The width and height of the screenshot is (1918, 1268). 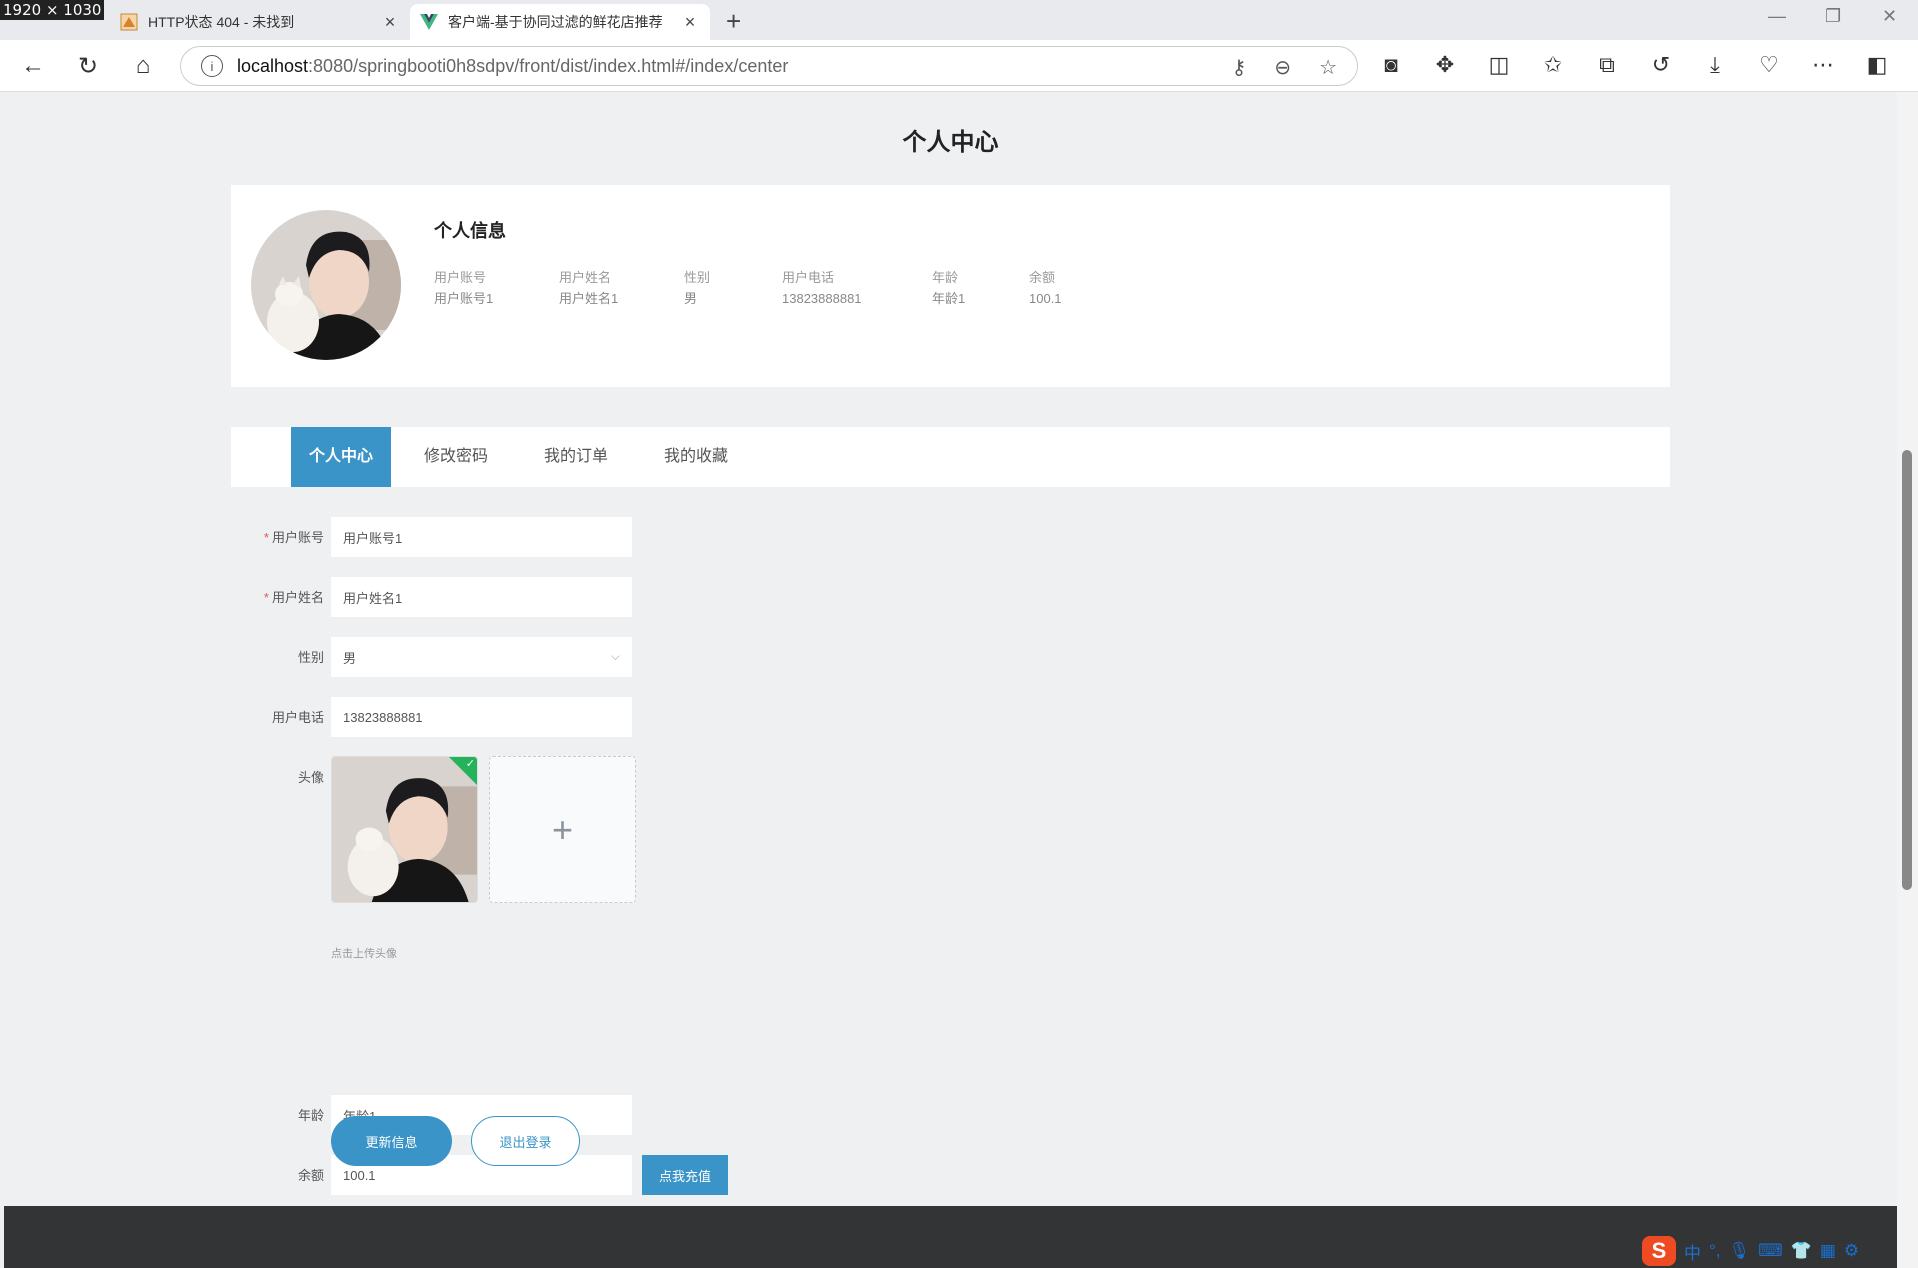 What do you see at coordinates (129, 22) in the screenshot?
I see `tomcat-icon` at bounding box center [129, 22].